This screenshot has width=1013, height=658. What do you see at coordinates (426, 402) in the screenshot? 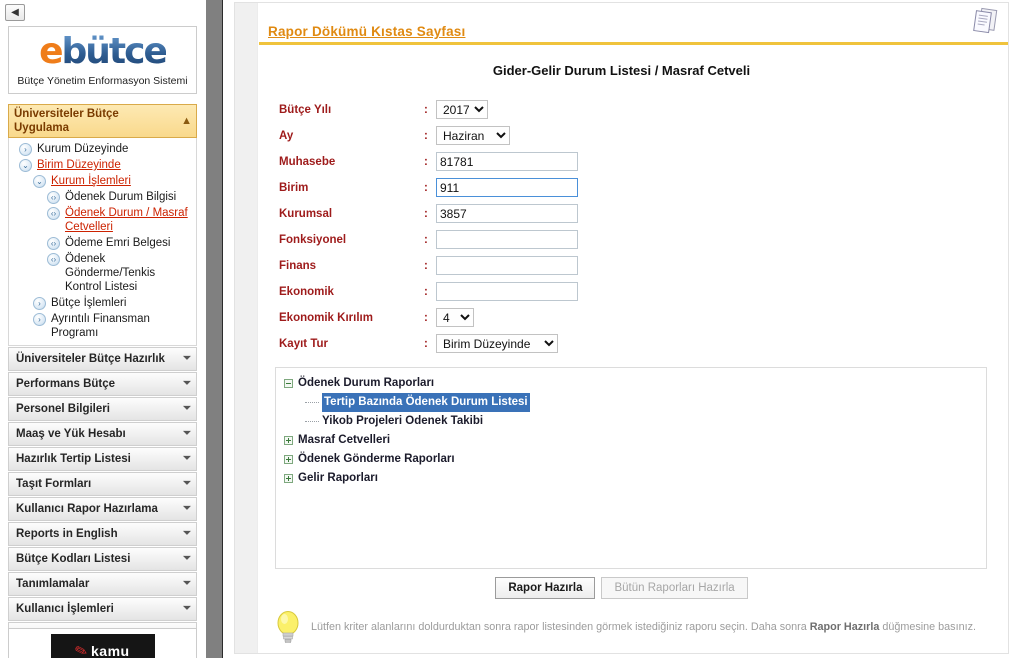
I see `report-tree-label: Tertip Bazında Ödenek Durum Listesi` at bounding box center [426, 402].